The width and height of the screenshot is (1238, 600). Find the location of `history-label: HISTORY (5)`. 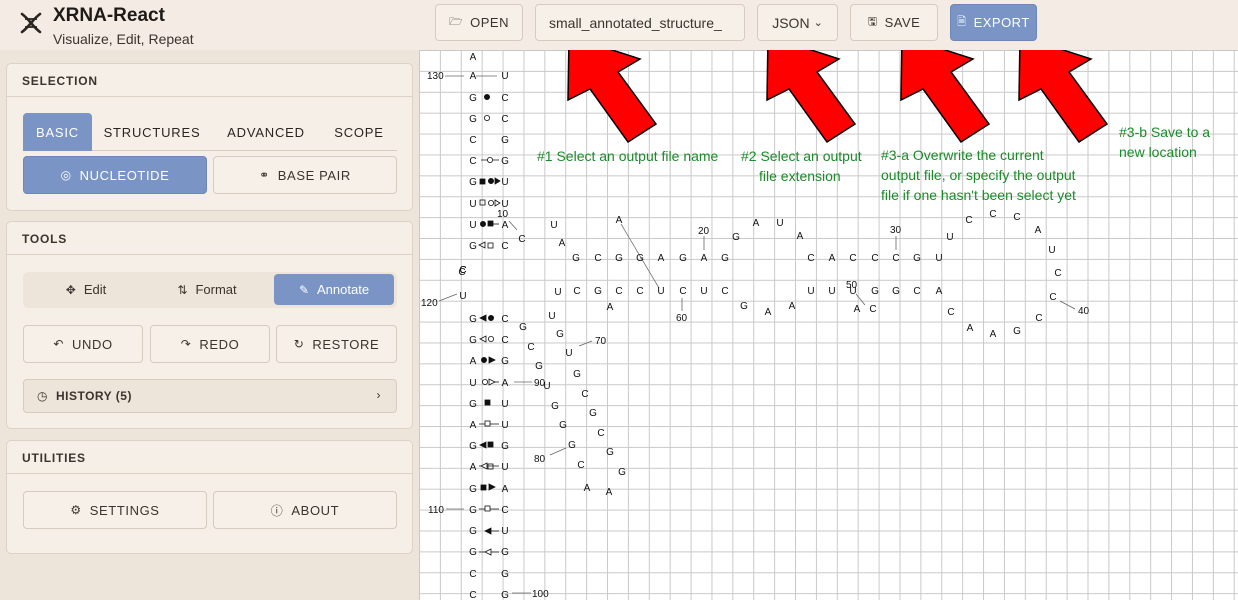

history-label: HISTORY (5) is located at coordinates (93, 396).